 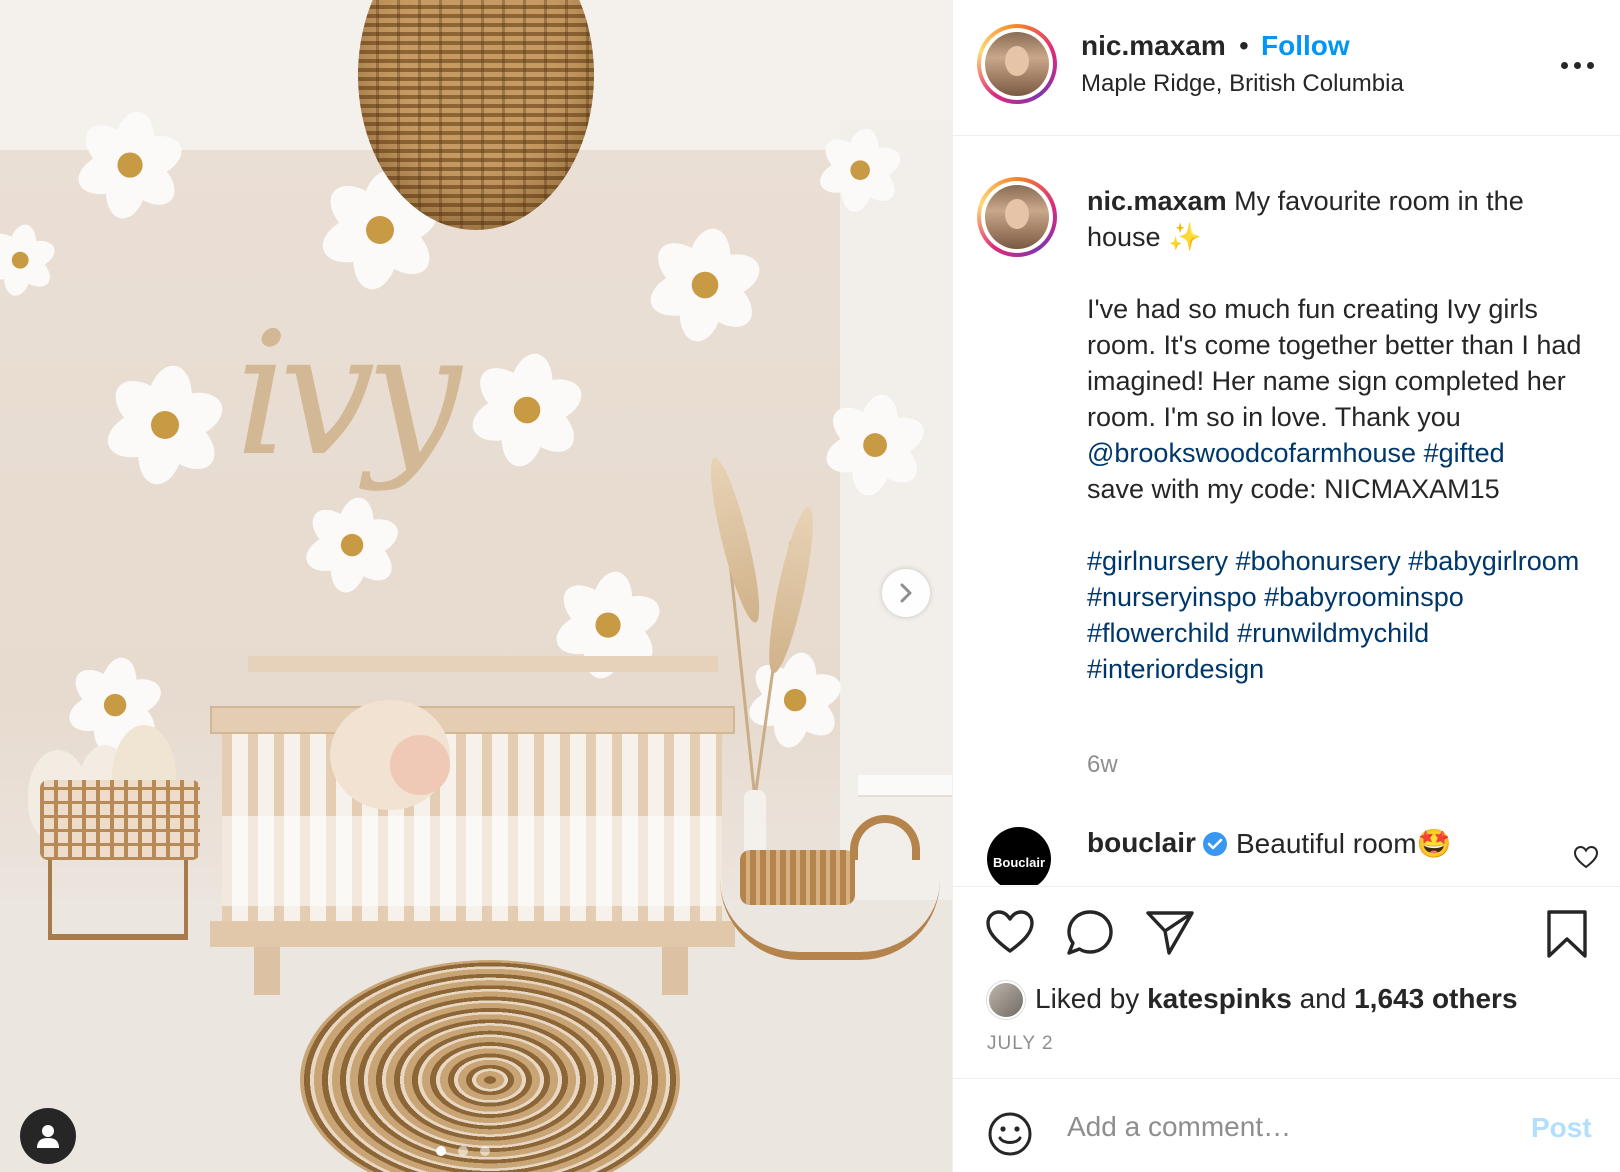 I want to click on person-icon, so click(x=48, y=1136).